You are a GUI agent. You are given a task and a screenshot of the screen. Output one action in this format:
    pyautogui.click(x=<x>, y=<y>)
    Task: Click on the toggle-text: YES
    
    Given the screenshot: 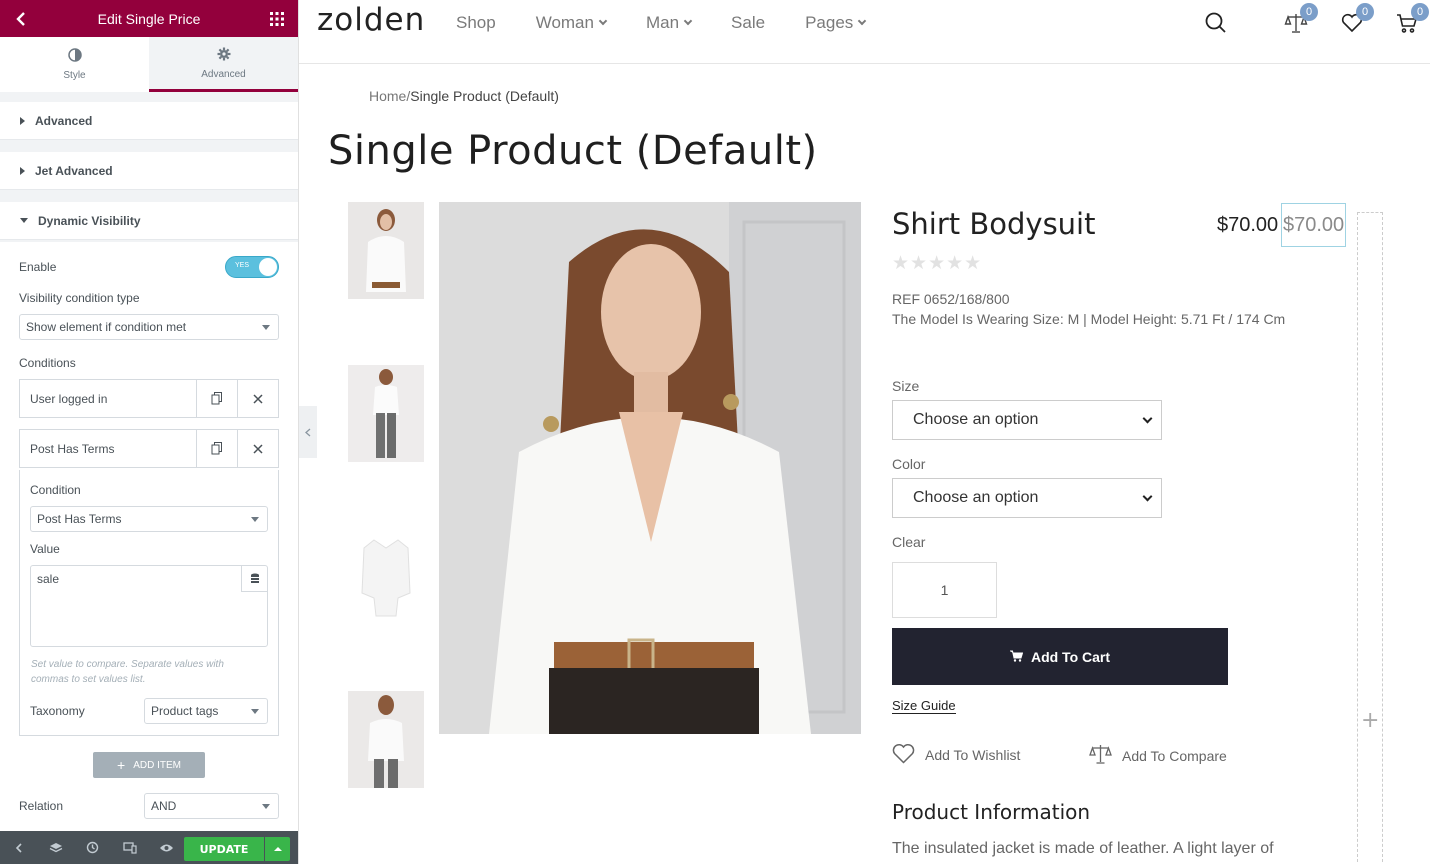 What is the action you would take?
    pyautogui.click(x=242, y=265)
    